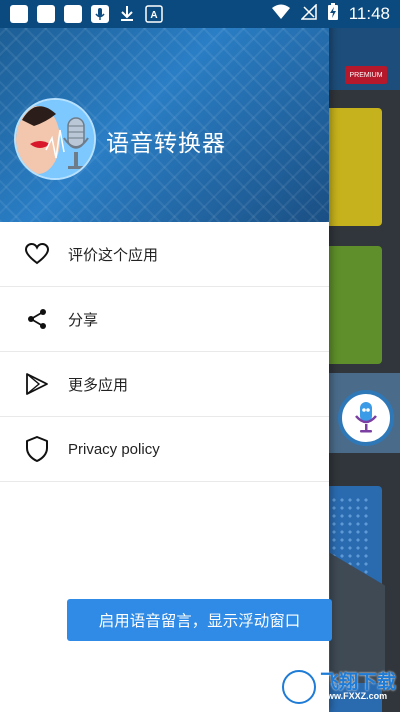 This screenshot has height=712, width=400. Describe the element at coordinates (86, 14) in the screenshot. I see `status-left-icons: A` at that location.